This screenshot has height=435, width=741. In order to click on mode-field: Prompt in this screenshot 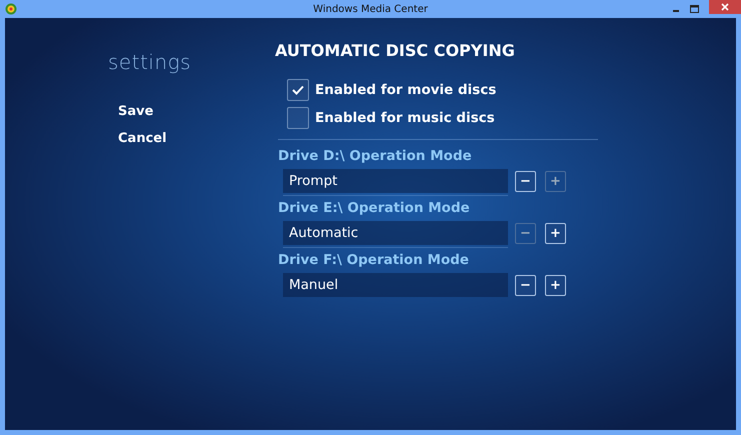, I will do `click(395, 181)`.